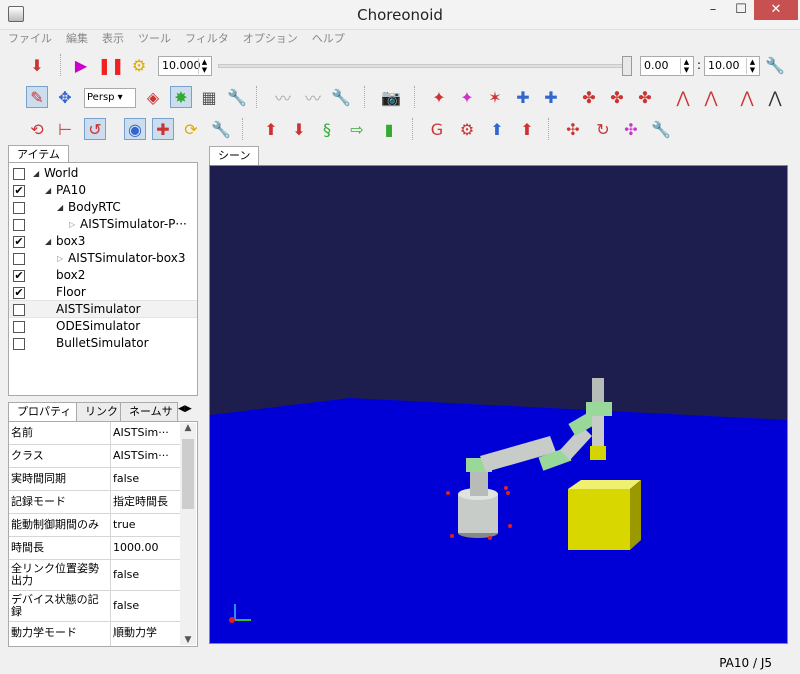  Describe the element at coordinates (95, 433) in the screenshot. I see `property-row-name: 名前 AISTSim···` at that location.